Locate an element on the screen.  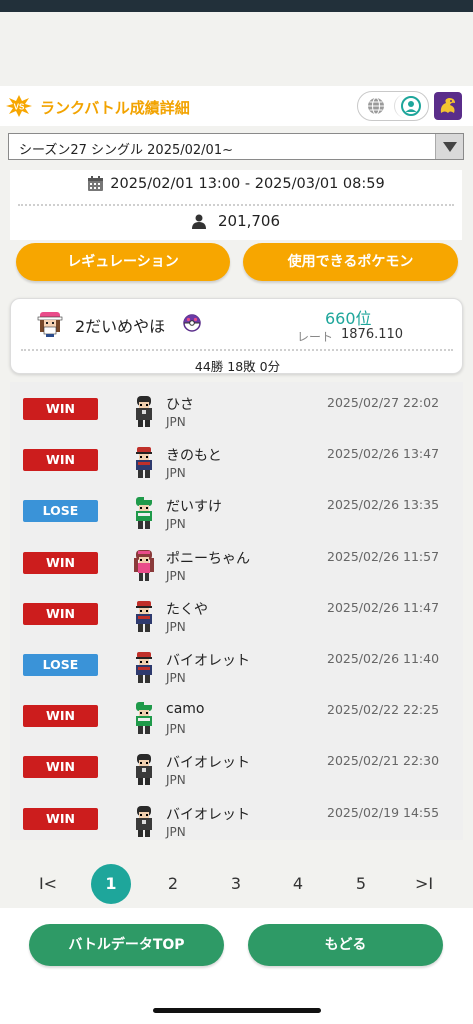
battle-row: WIN ポニーちゃん JPN 2025/02/26 11:57 is located at coordinates (236, 561).